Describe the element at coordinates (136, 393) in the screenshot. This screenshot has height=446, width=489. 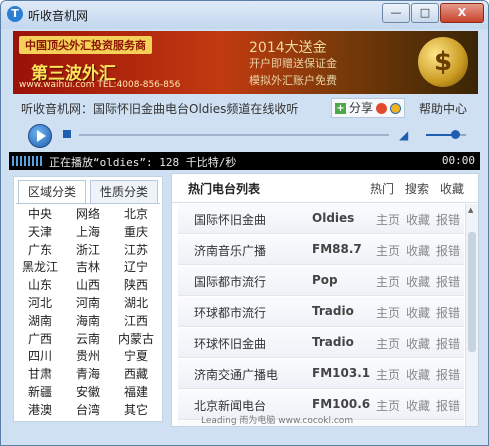
I see `region-item: 福建` at that location.